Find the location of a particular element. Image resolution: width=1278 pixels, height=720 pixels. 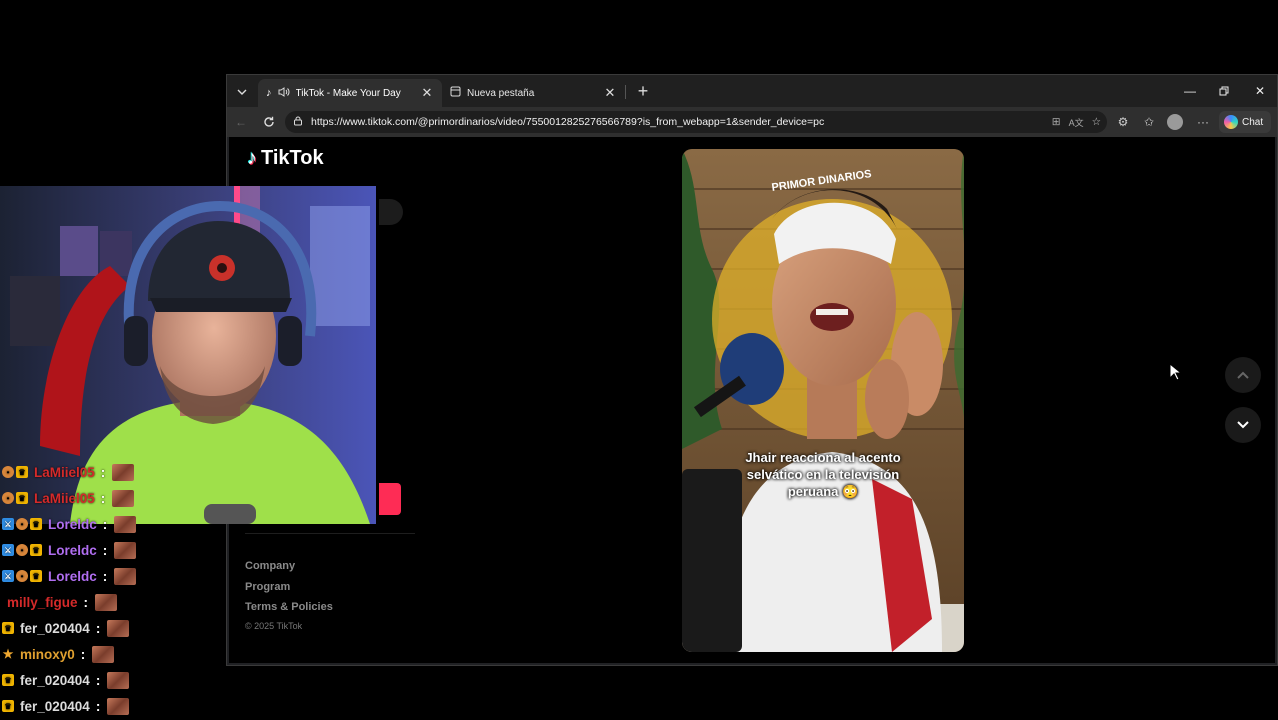

previous-video-button is located at coordinates (1243, 375).